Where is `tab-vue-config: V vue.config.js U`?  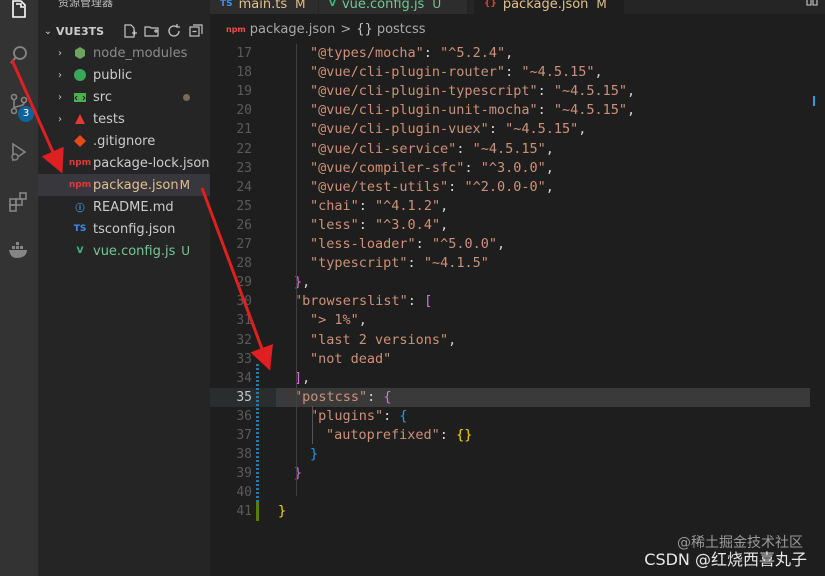
tab-vue-config: V vue.config.js U is located at coordinates (393, 7).